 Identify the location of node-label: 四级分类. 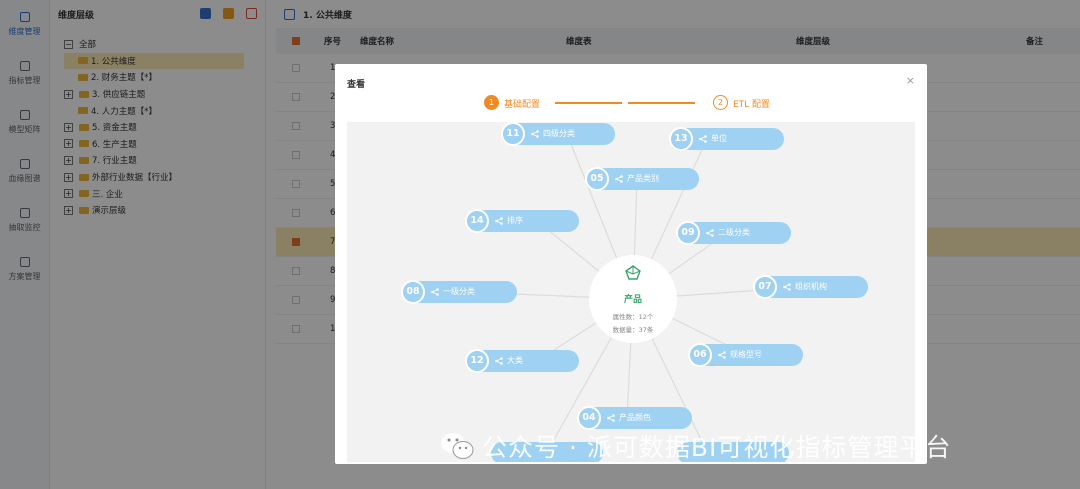
(559, 133).